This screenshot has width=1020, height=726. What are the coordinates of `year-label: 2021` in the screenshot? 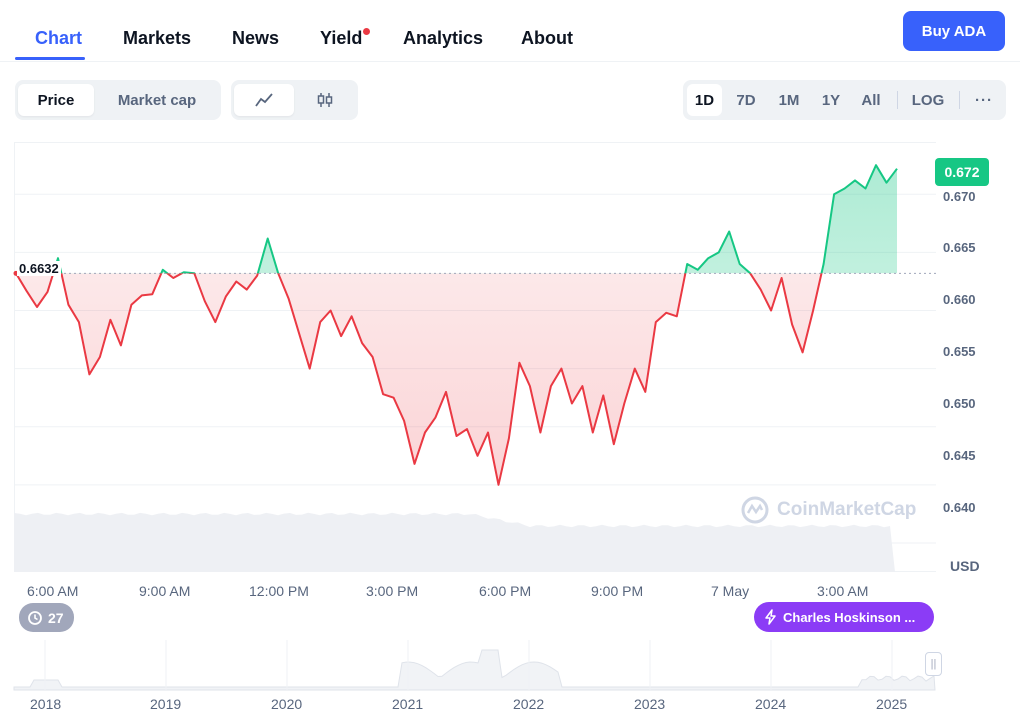 It's located at (408, 704).